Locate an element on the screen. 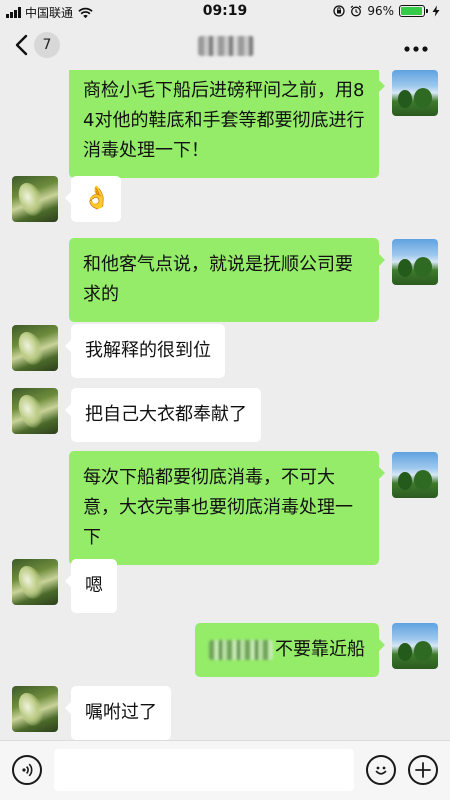 The width and height of the screenshot is (450, 800). alarm-icon is located at coordinates (356, 11).